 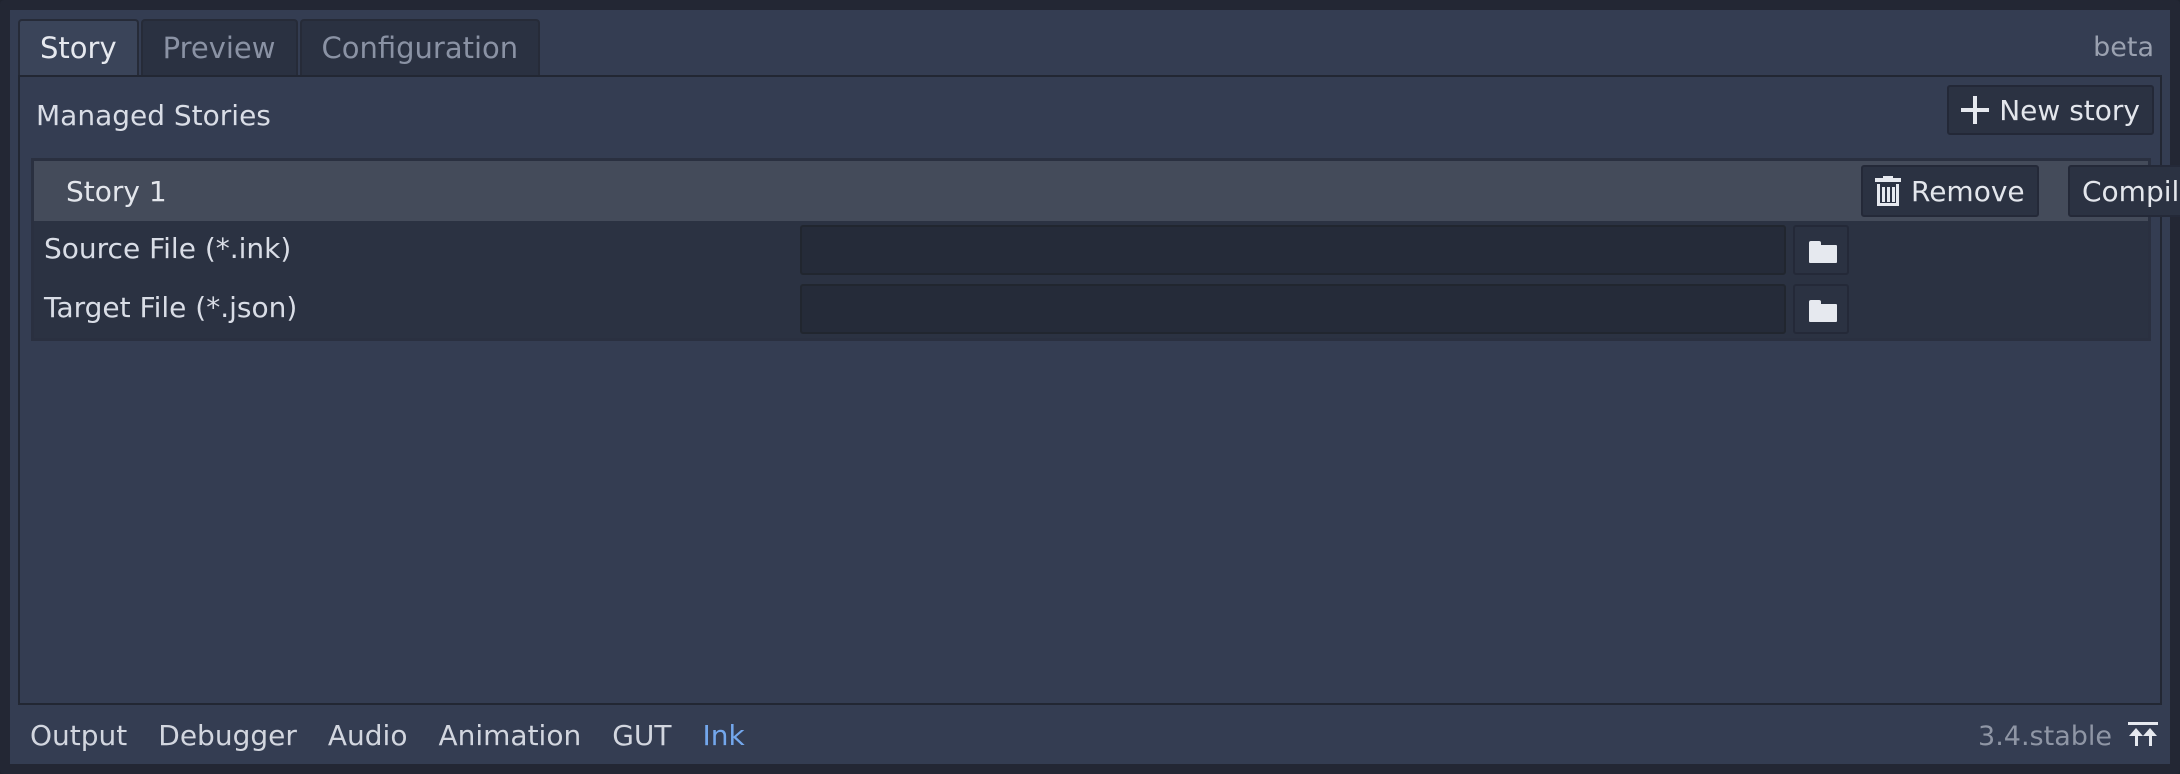 I want to click on bottom-tab-output: Output, so click(x=78, y=735).